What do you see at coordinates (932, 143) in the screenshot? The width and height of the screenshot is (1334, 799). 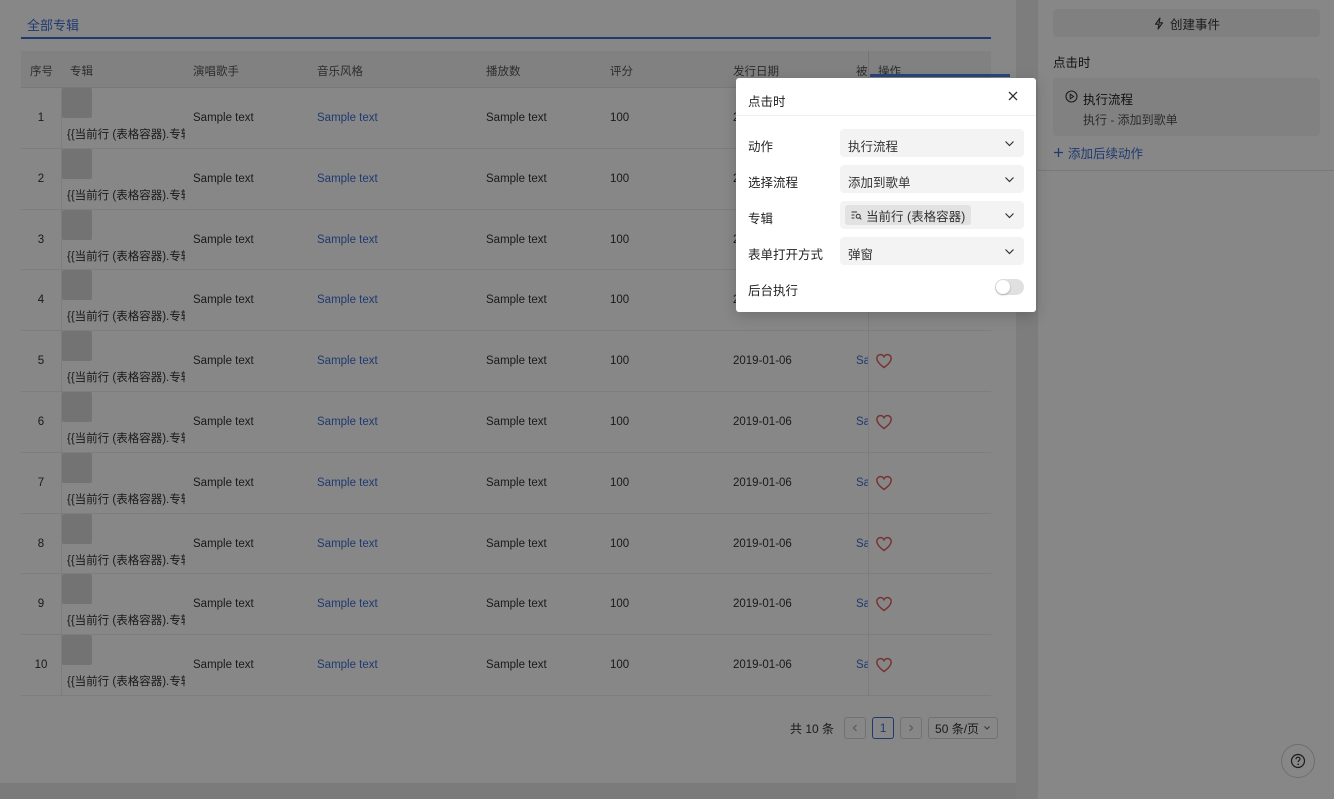 I see `action-select: 执行流程` at bounding box center [932, 143].